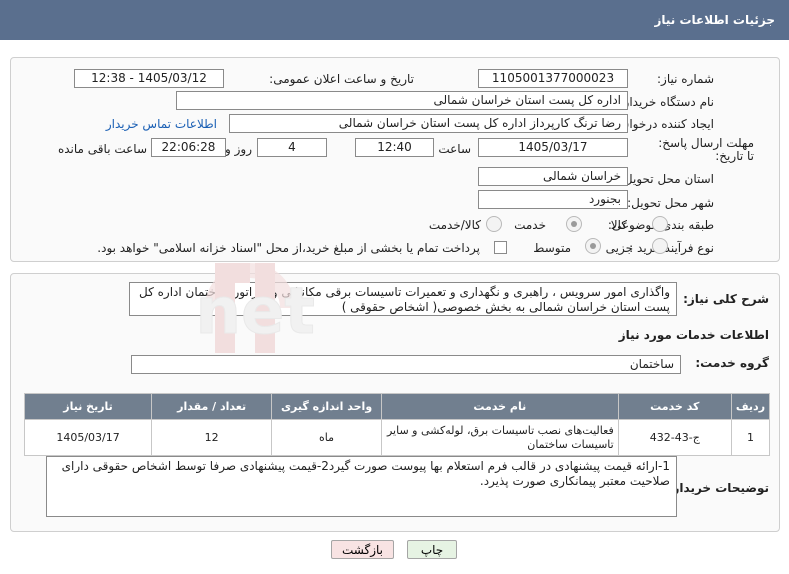 This screenshot has width=789, height=574. Describe the element at coordinates (454, 225) in the screenshot. I see `category-both-label: کالا/خدمت` at that location.